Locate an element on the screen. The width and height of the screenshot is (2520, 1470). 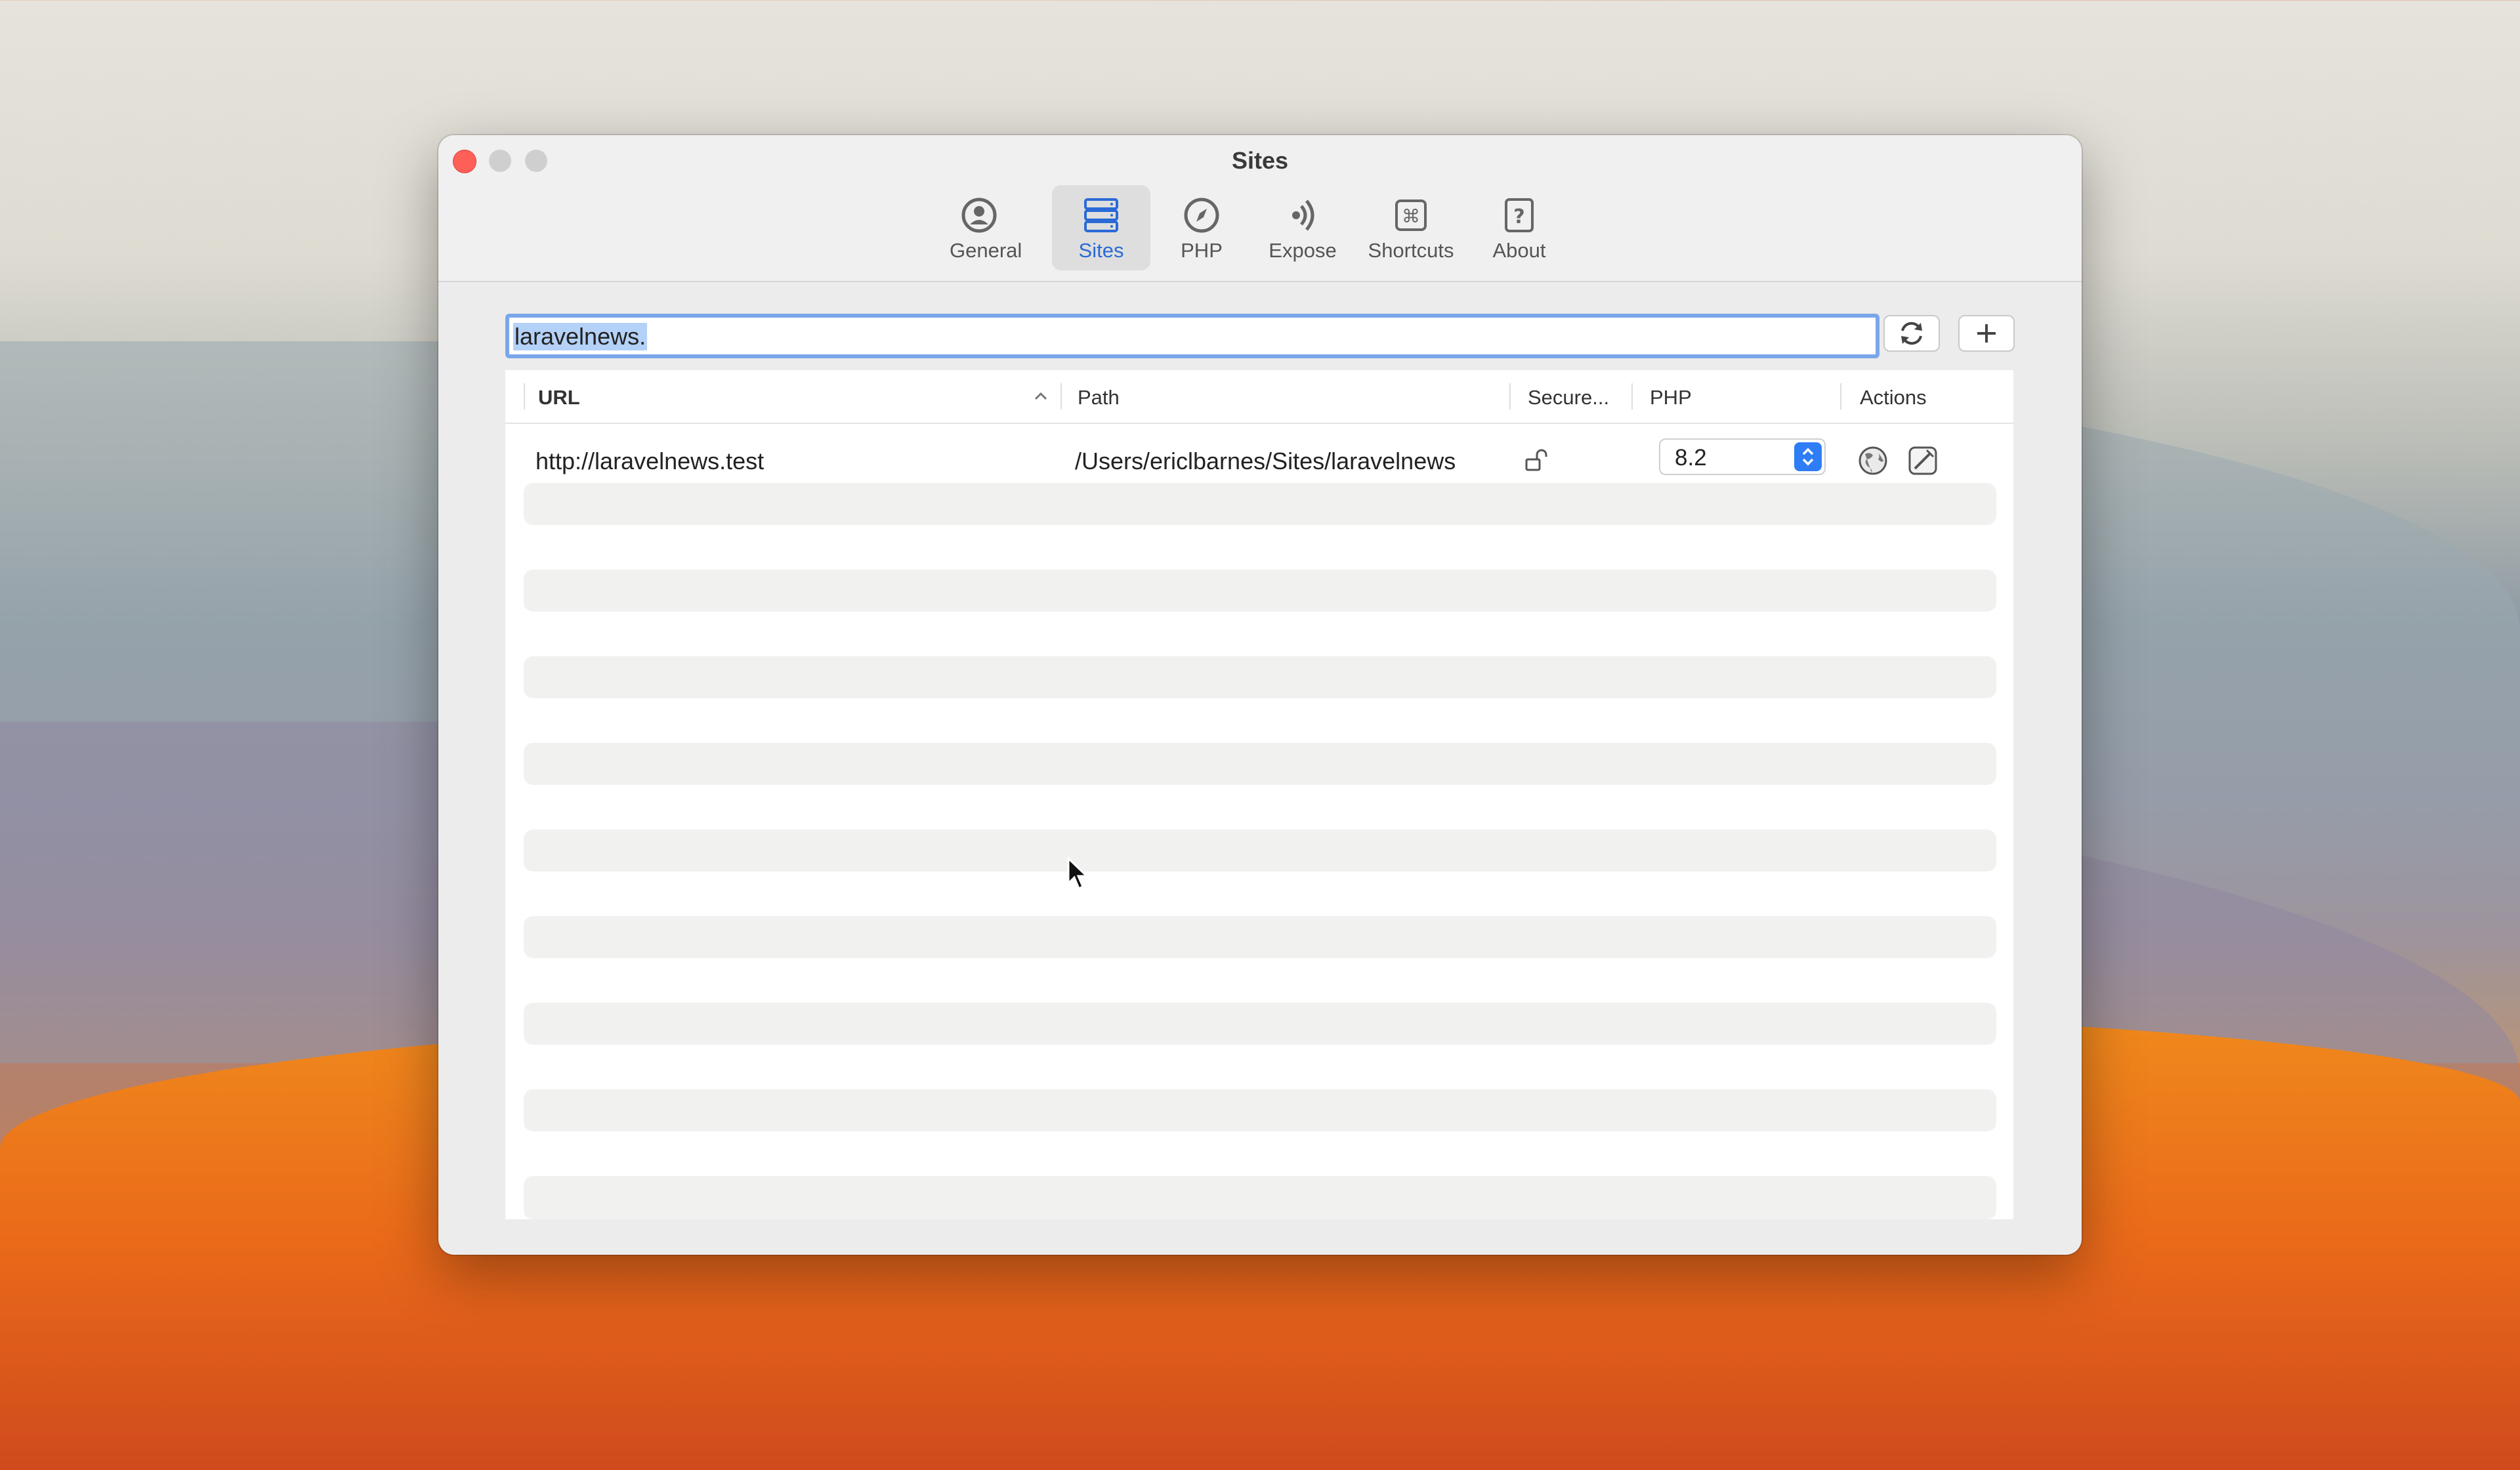
tab-expose: Expose is located at coordinates (1302, 227).